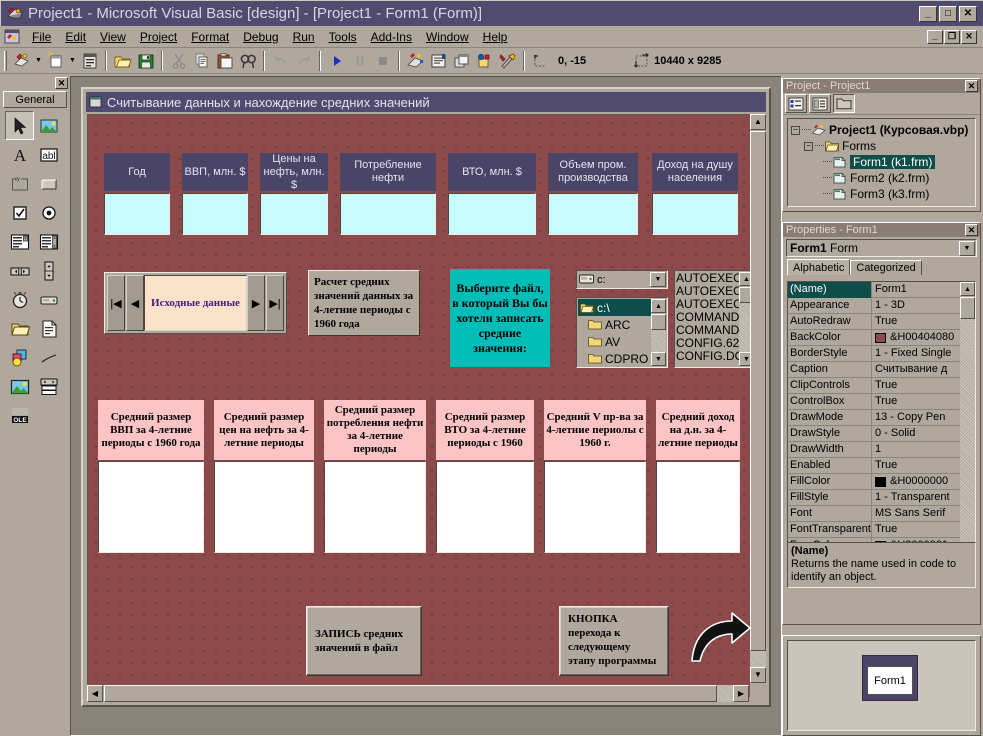 The width and height of the screenshot is (983, 736). Describe the element at coordinates (5, 60) in the screenshot. I see `toolbar-grip` at that location.